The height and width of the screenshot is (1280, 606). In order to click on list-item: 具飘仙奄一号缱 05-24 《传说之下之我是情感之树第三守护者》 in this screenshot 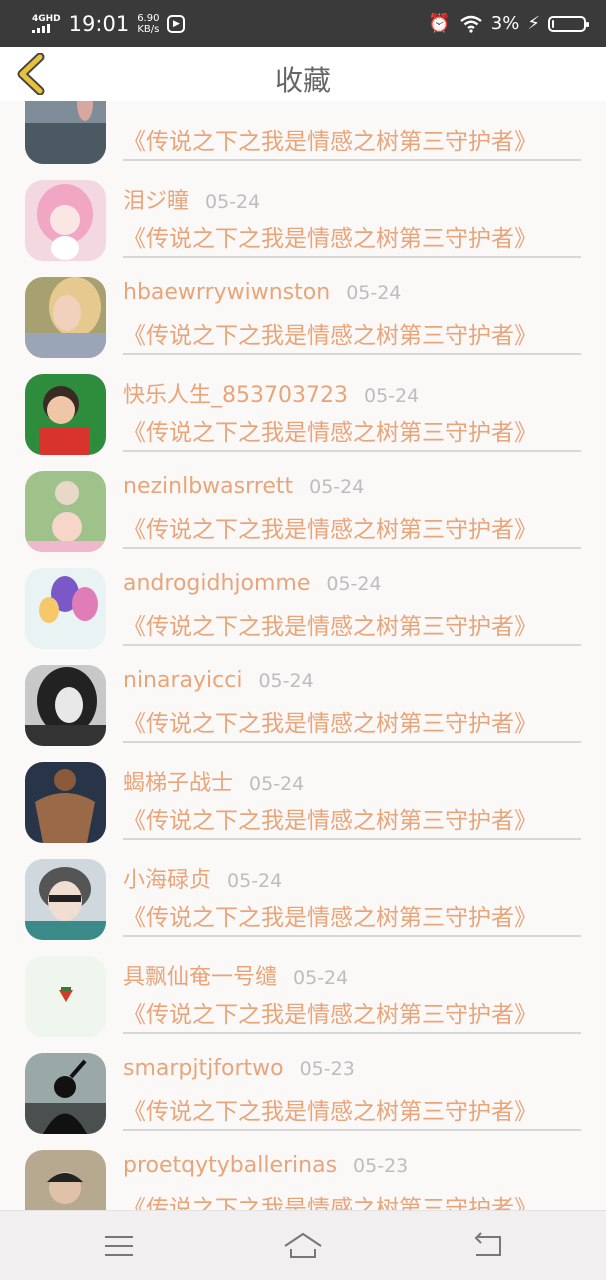, I will do `click(303, 997)`.